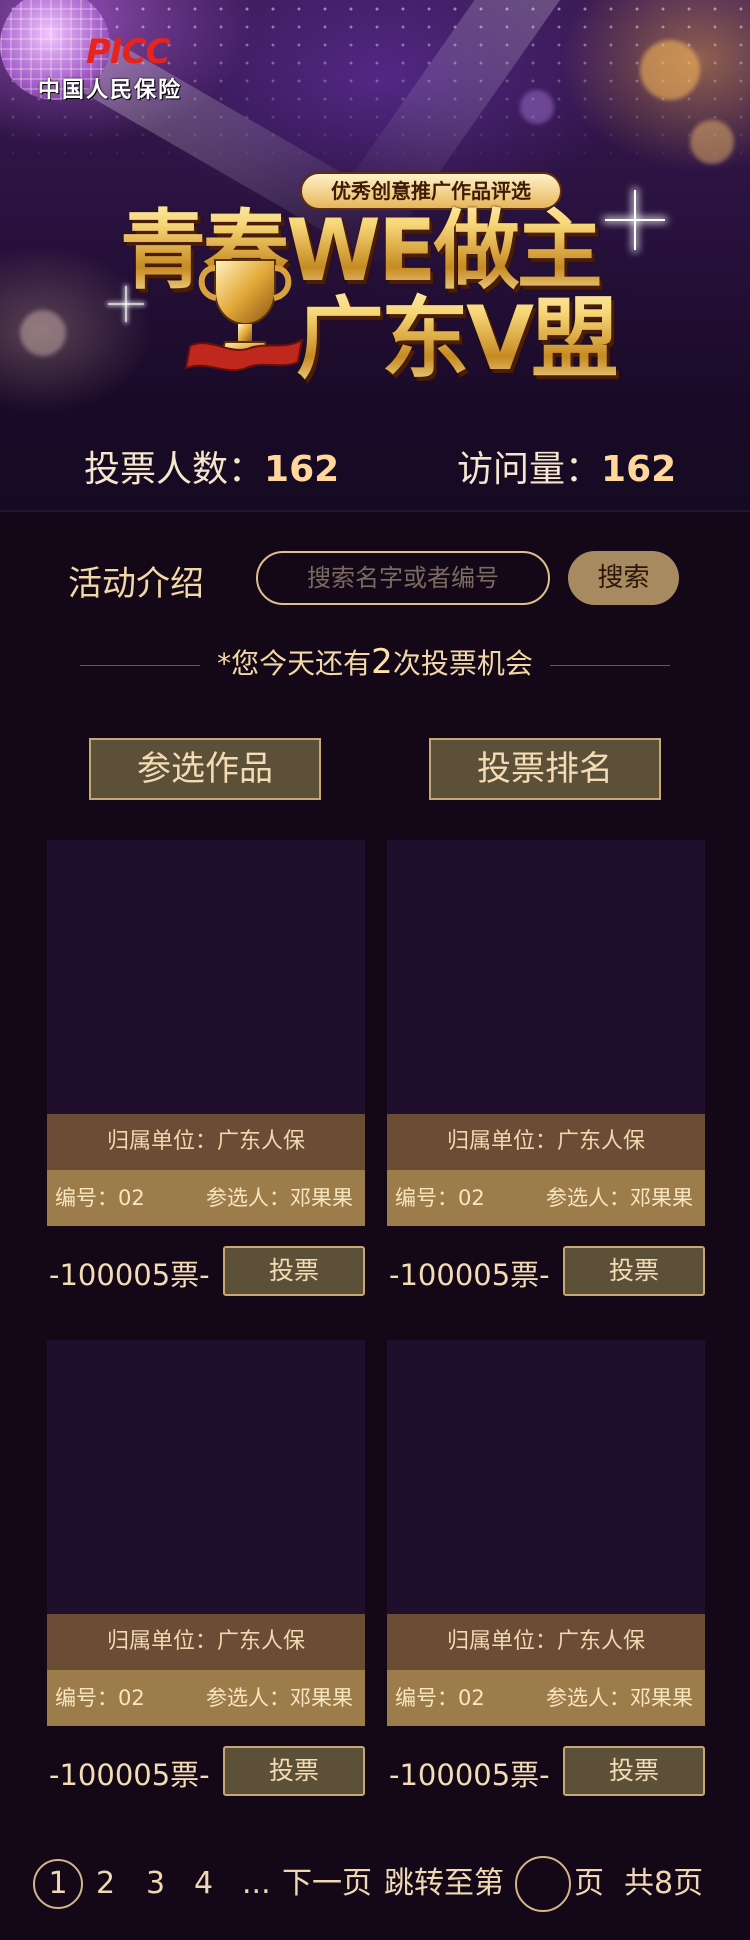 The width and height of the screenshot is (750, 1940). I want to click on activity-intro-link: 活动介绍, so click(136, 580).